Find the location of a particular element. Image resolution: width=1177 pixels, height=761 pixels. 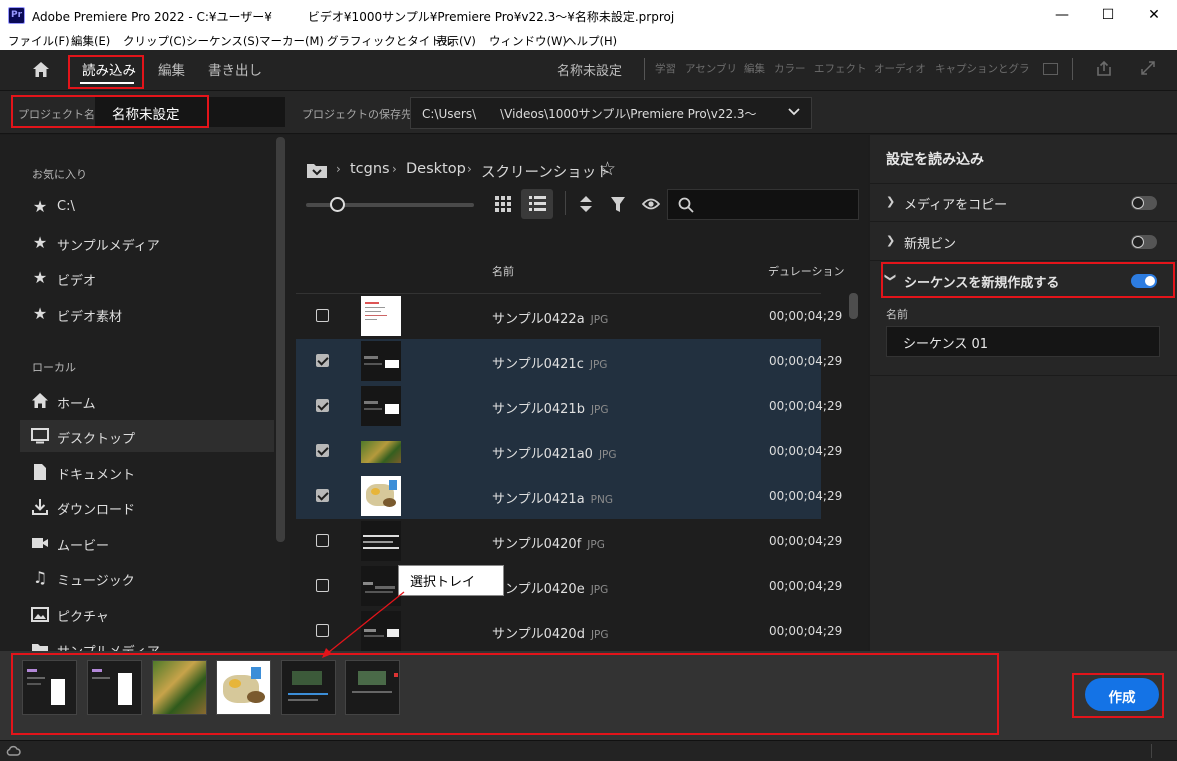

file-name: サンプル0421b JPG is located at coordinates (550, 409).